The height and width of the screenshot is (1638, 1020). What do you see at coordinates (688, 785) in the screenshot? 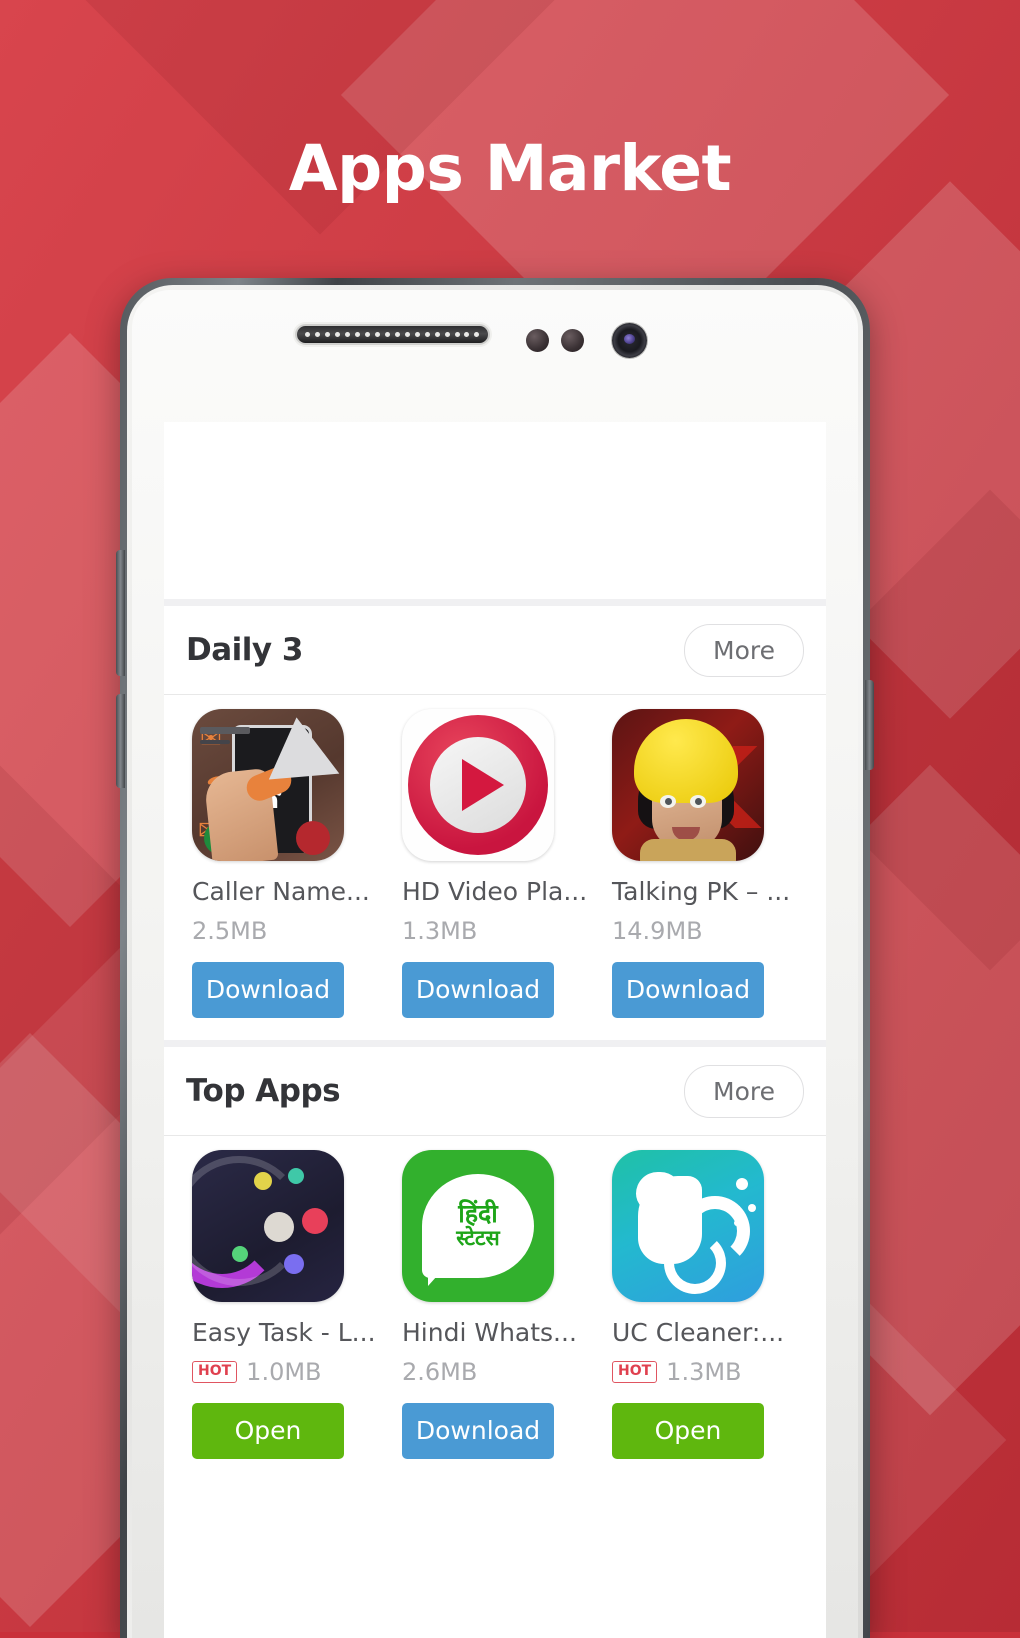
I see `talking-pk-app-icon: K` at bounding box center [688, 785].